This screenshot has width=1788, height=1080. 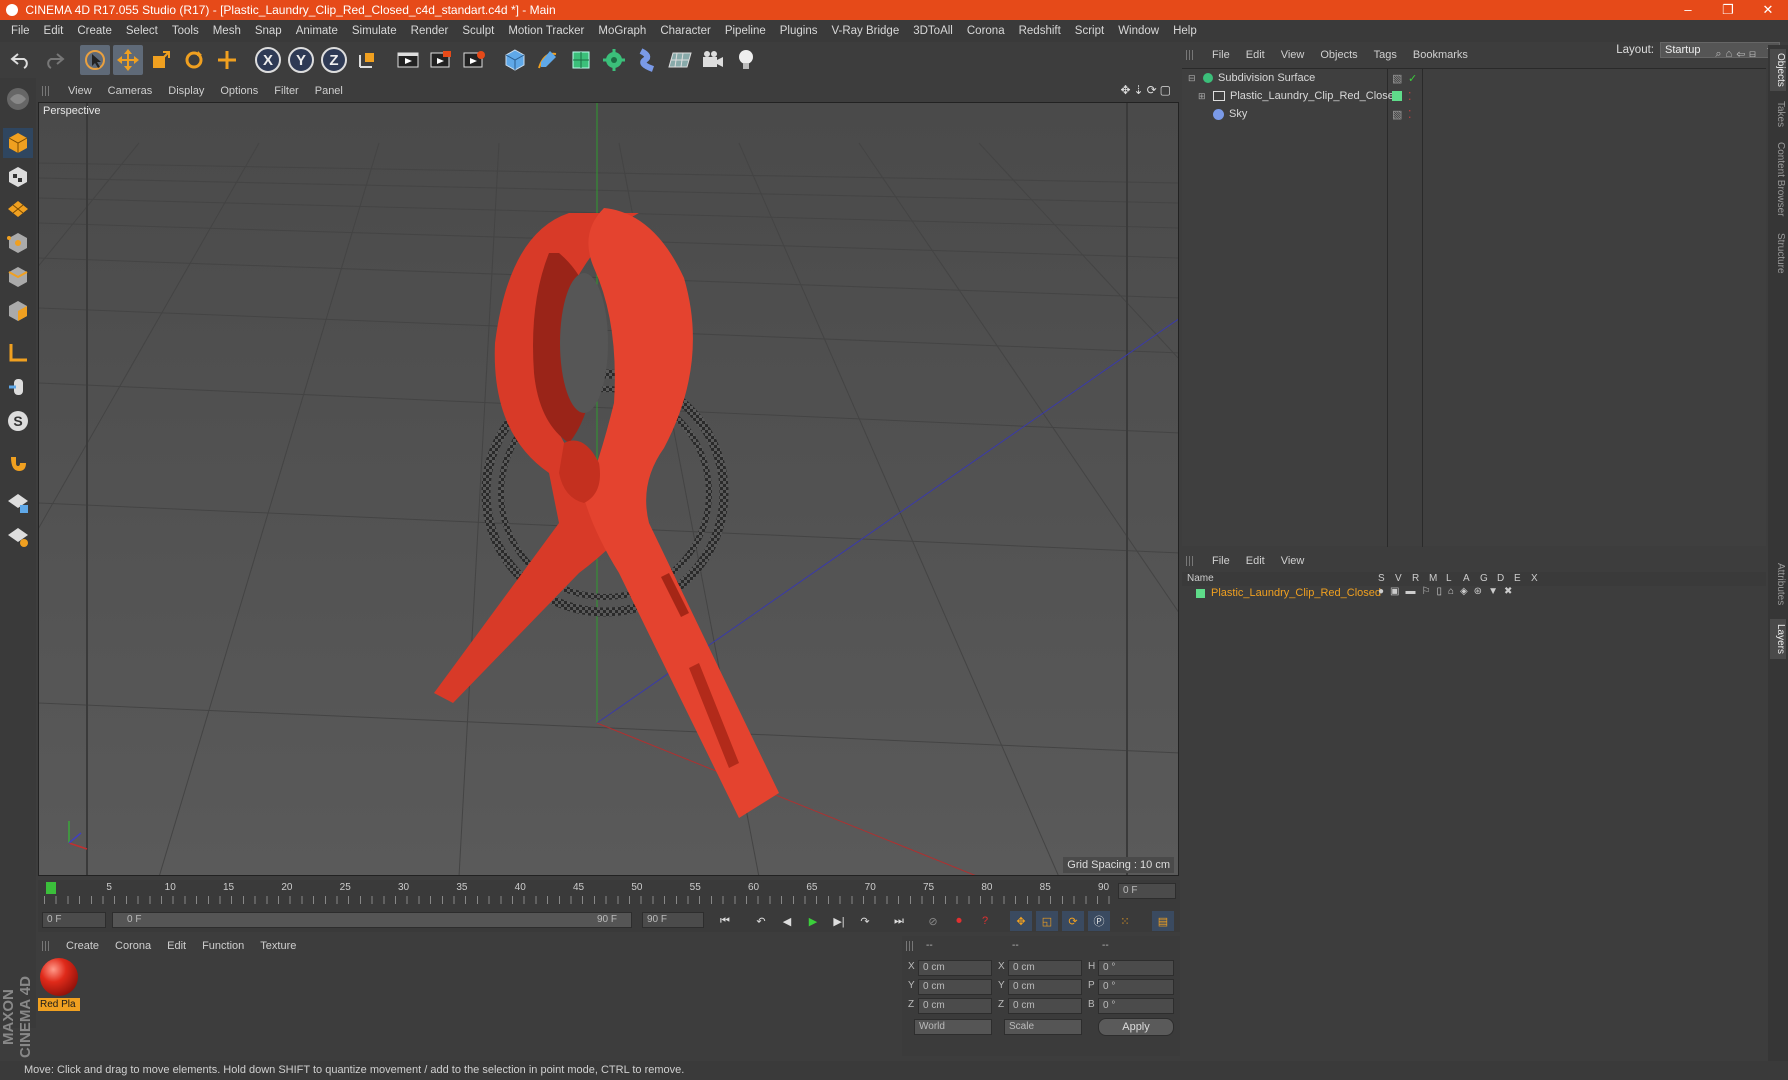 What do you see at coordinates (18, 143) in the screenshot?
I see `model-mode-button` at bounding box center [18, 143].